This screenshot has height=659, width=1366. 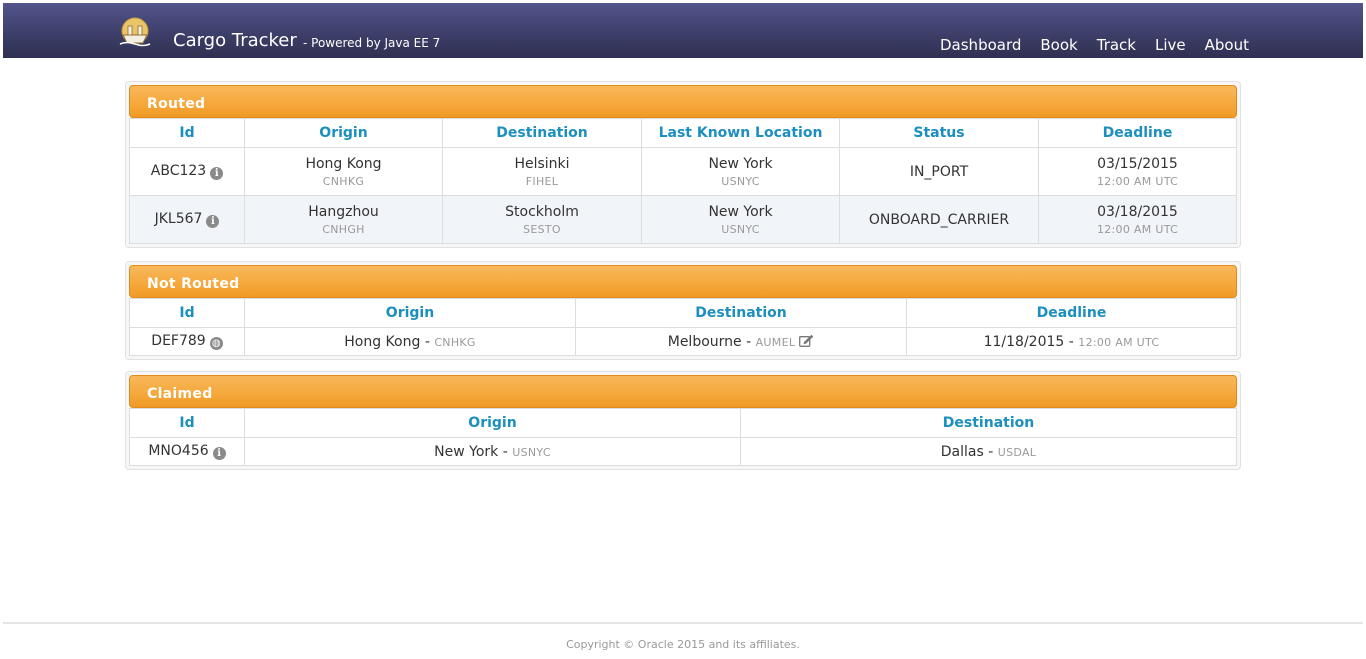 I want to click on destination-cell: Dallas - USDAL, so click(x=988, y=451).